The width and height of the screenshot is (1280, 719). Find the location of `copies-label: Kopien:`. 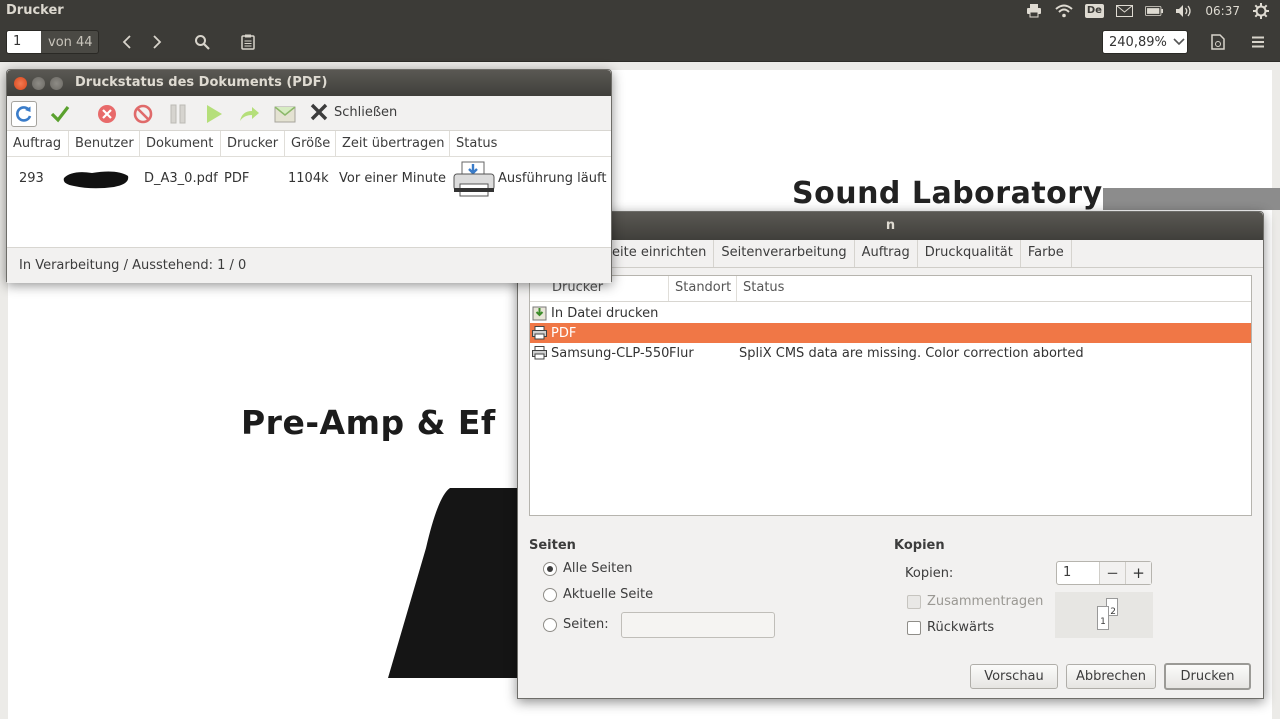

copies-label: Kopien: is located at coordinates (929, 573).